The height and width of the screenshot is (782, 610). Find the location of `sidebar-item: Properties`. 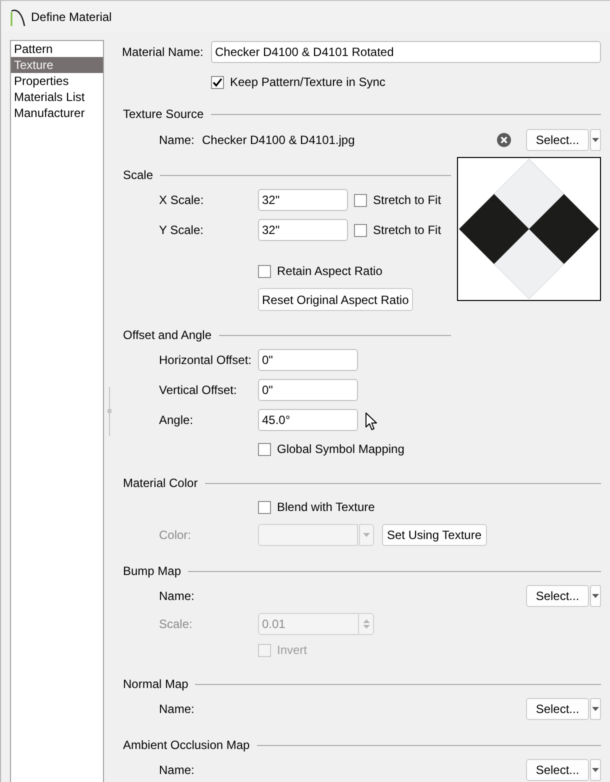

sidebar-item: Properties is located at coordinates (57, 81).